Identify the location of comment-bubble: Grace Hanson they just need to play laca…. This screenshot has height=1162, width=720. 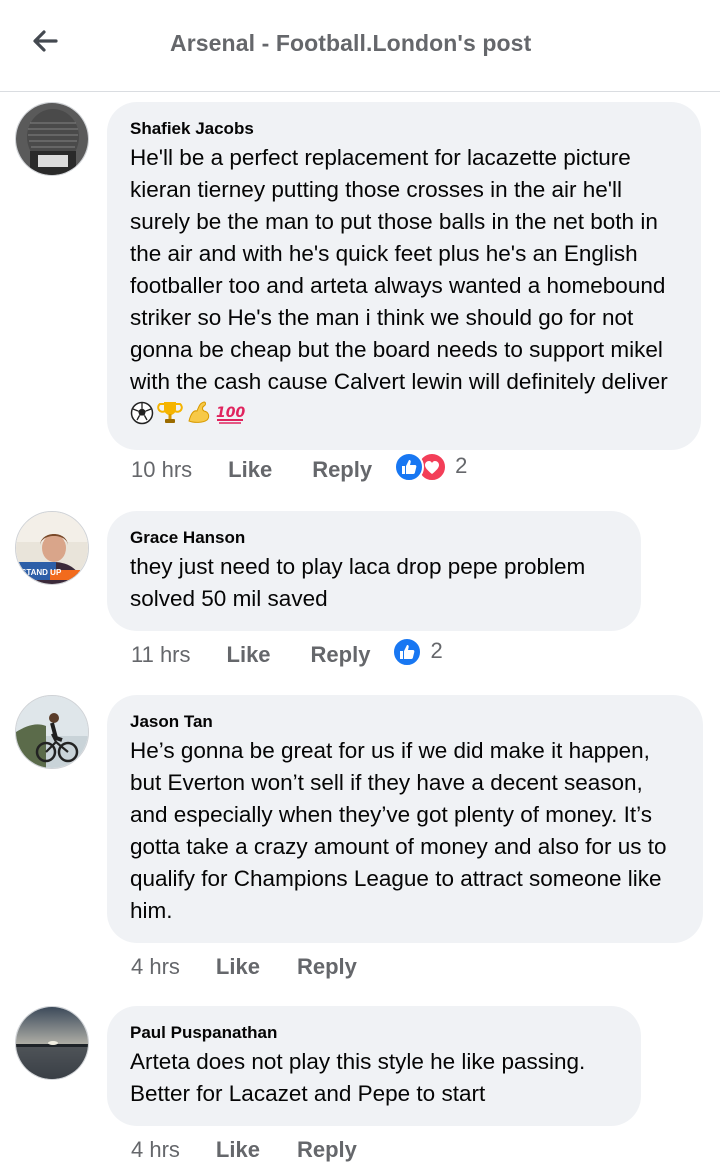
(374, 571).